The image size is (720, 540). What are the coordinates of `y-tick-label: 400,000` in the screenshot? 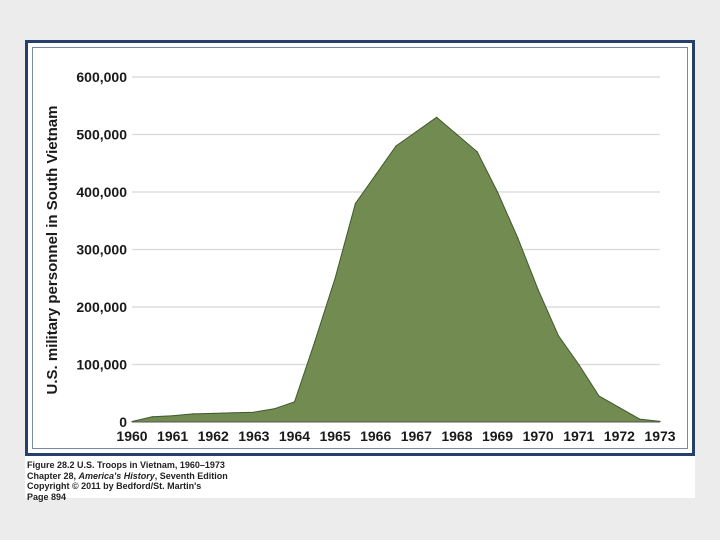 It's located at (101, 192).